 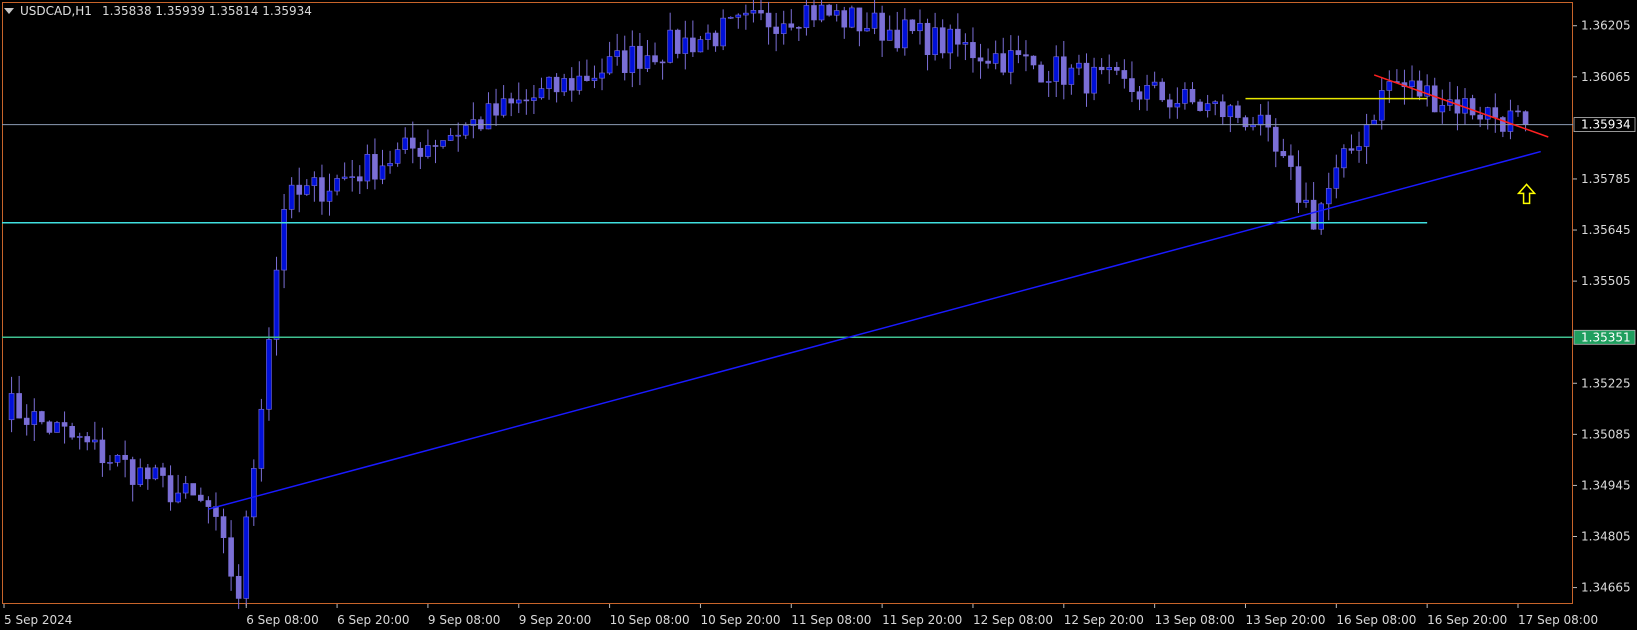 What do you see at coordinates (1195, 620) in the screenshot?
I see `x-tick-label: 13 Sep 08:00` at bounding box center [1195, 620].